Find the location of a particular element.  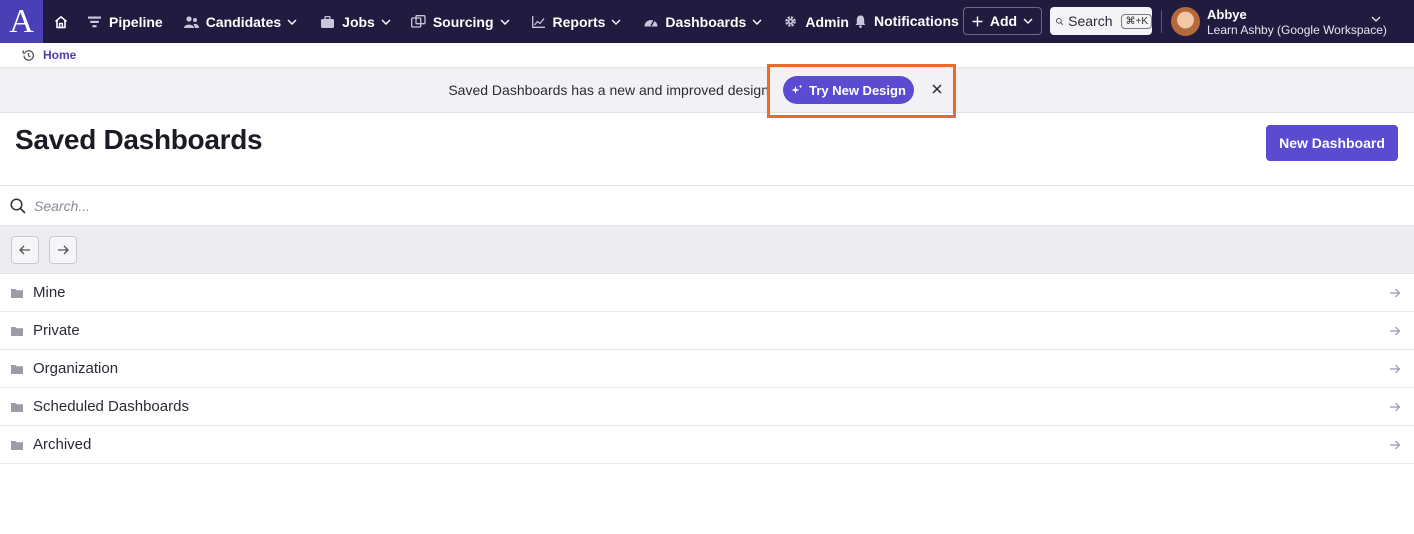

nav-jobs: Jobs is located at coordinates (355, 22).